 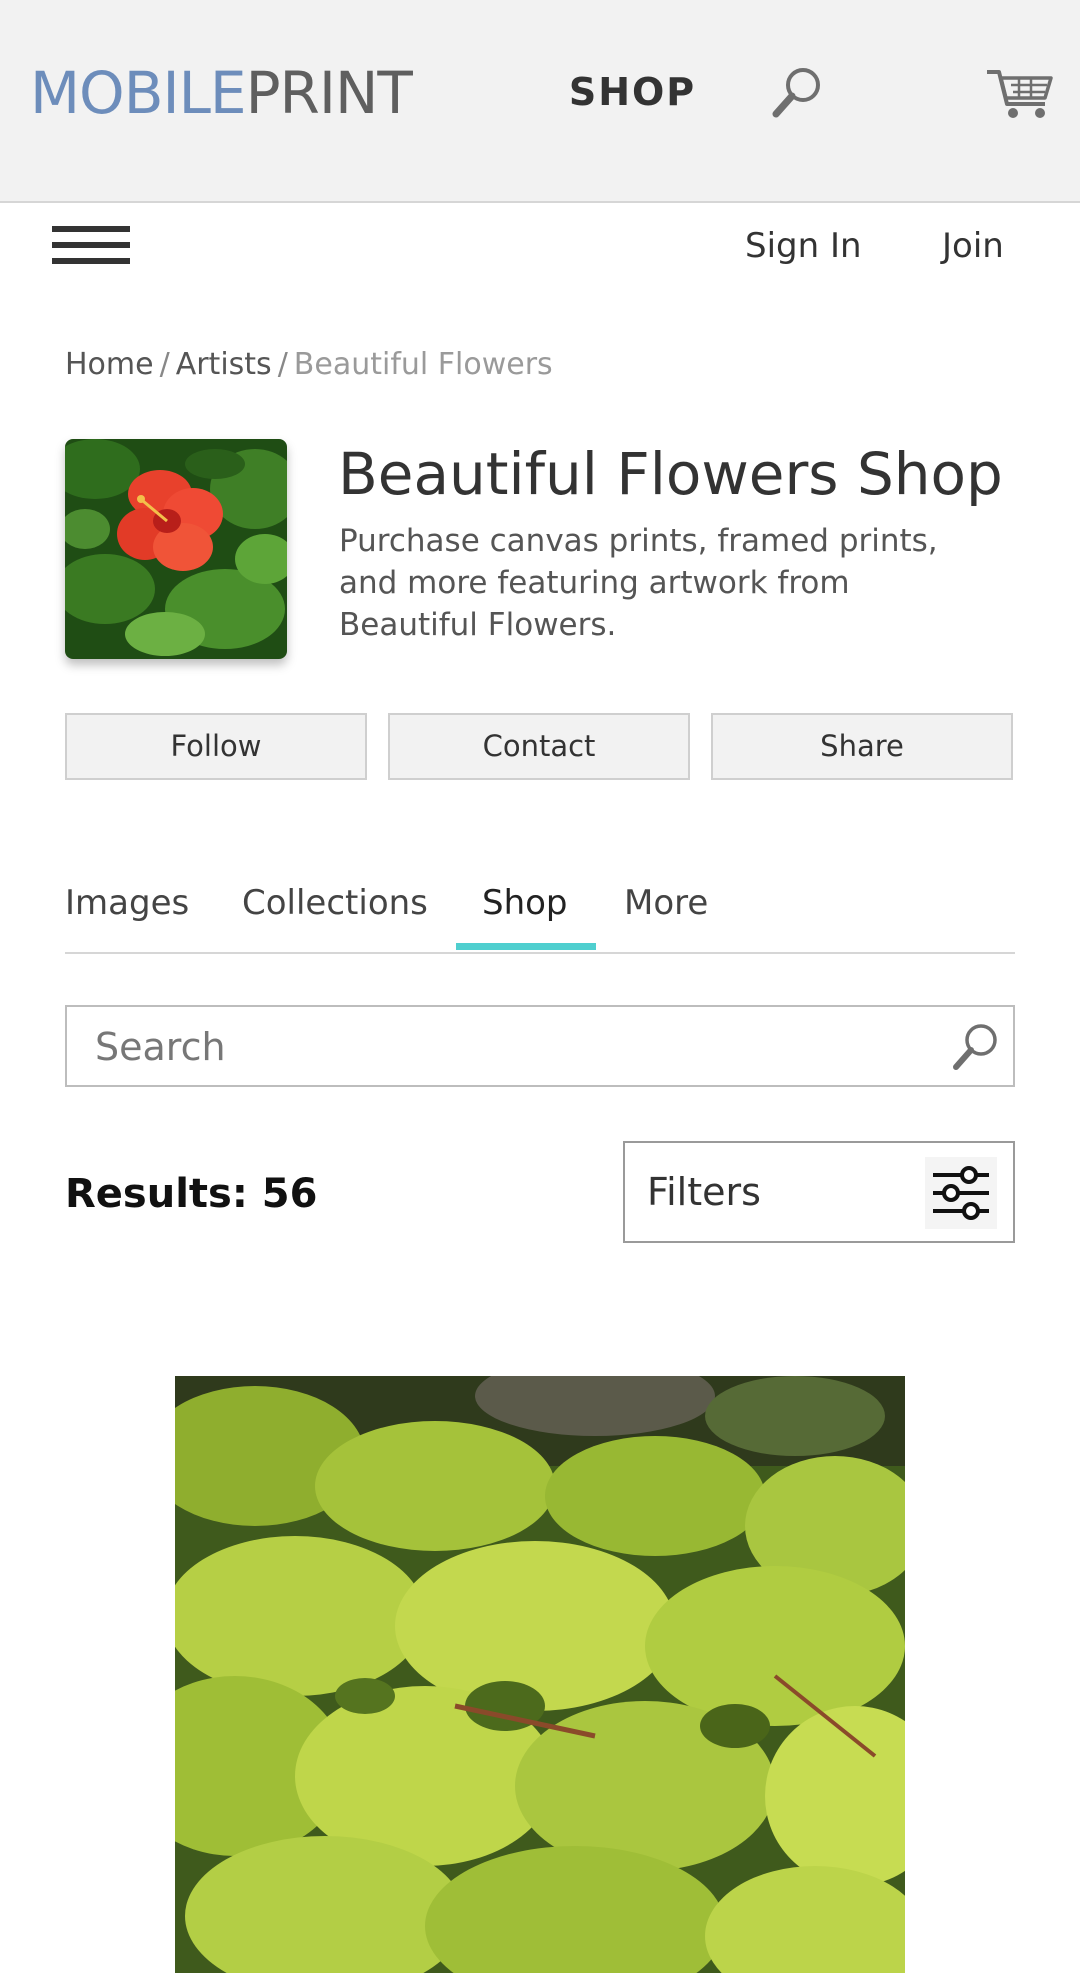 I want to click on tab-more: More, so click(x=666, y=903).